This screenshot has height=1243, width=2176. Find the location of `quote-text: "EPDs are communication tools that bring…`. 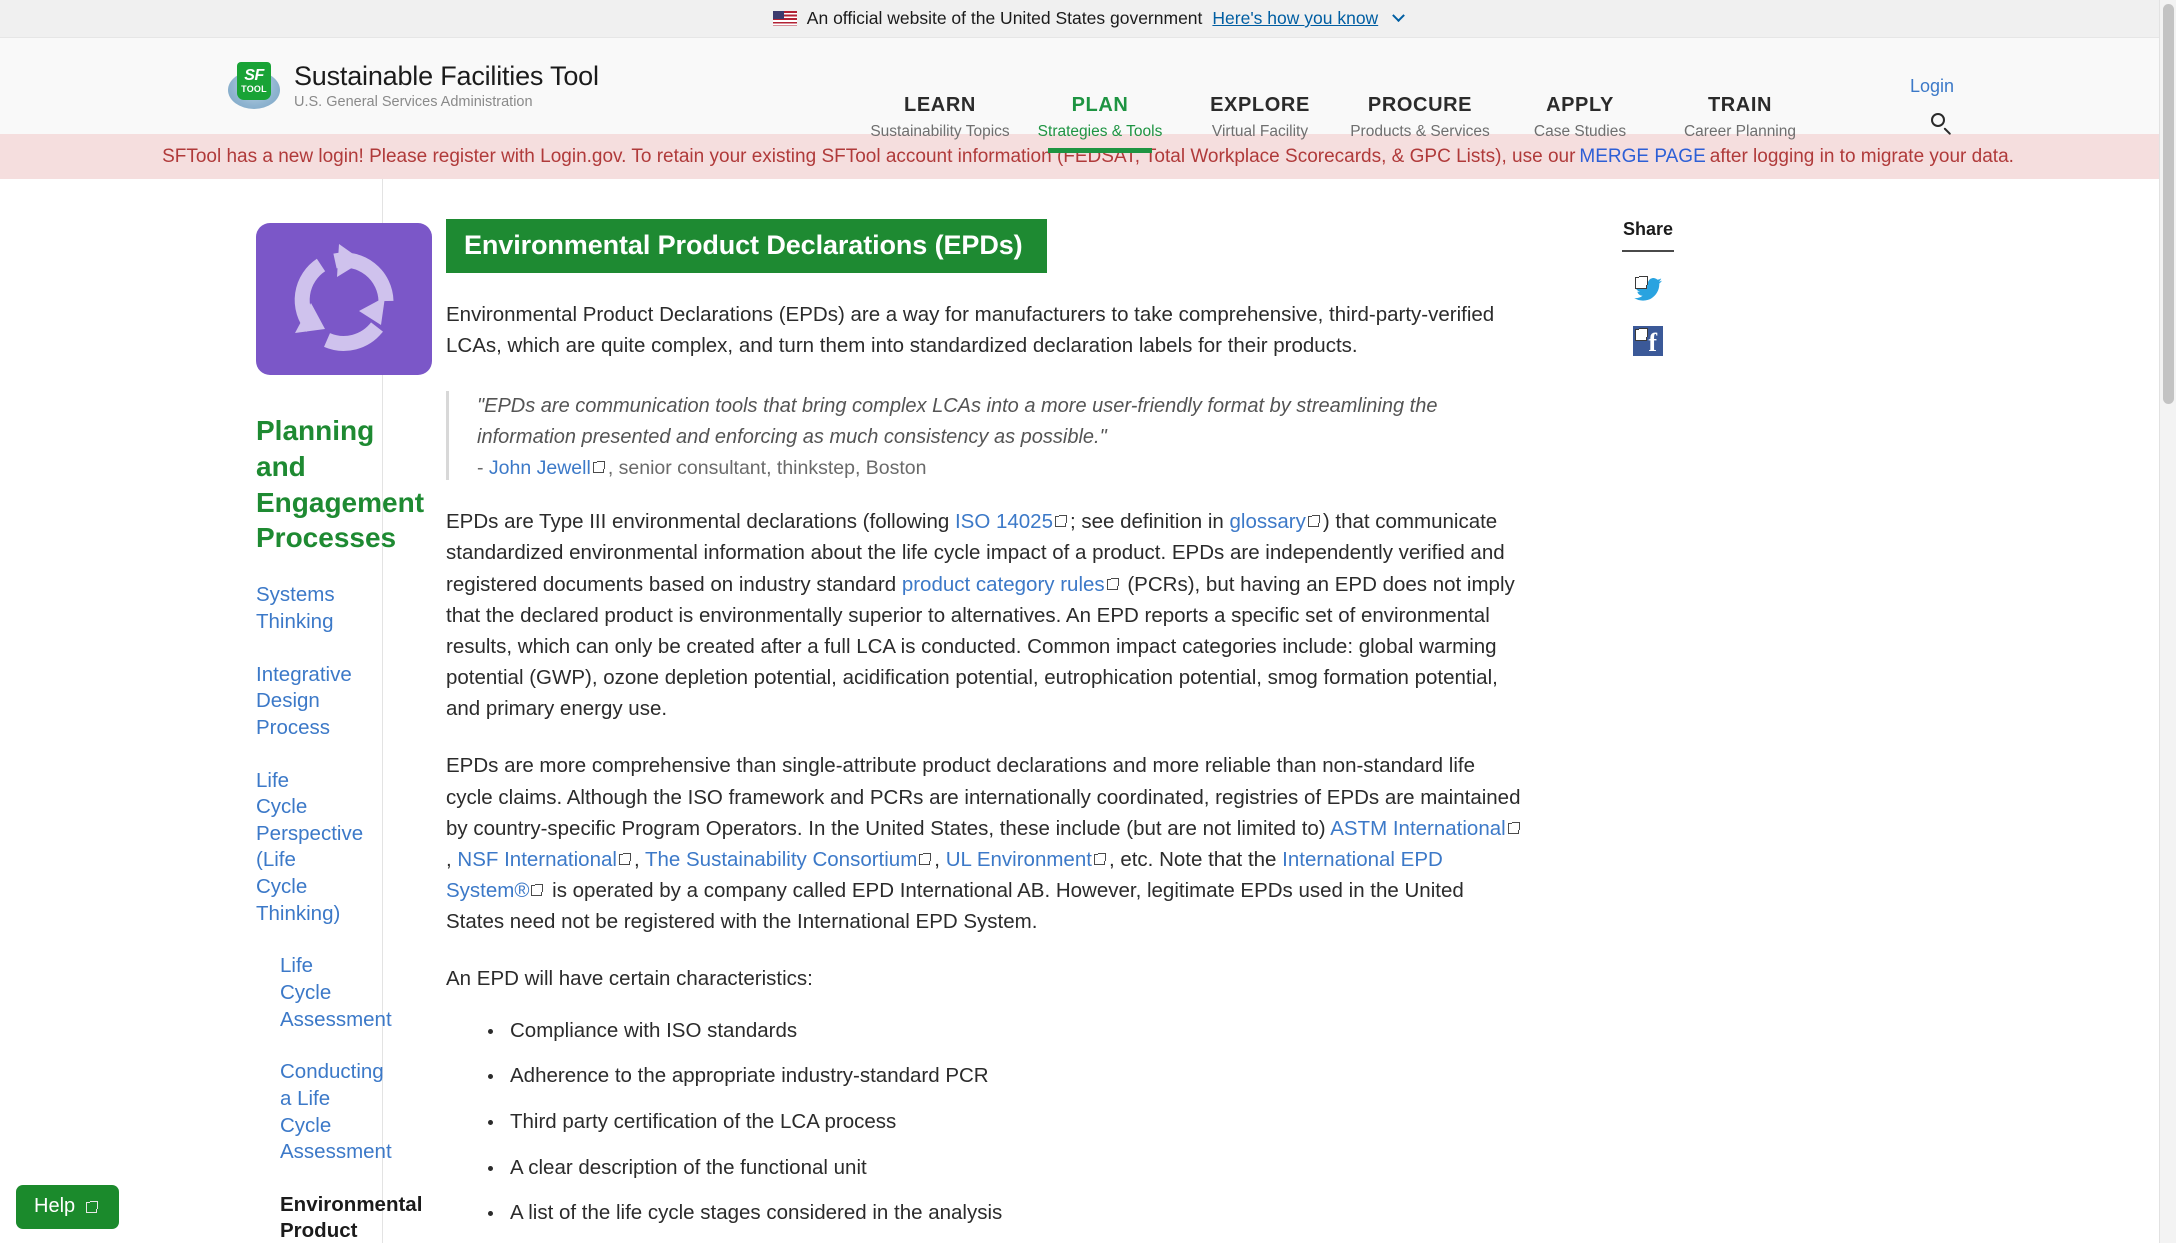

quote-text: "EPDs are communication tools that bring… is located at coordinates (957, 422).